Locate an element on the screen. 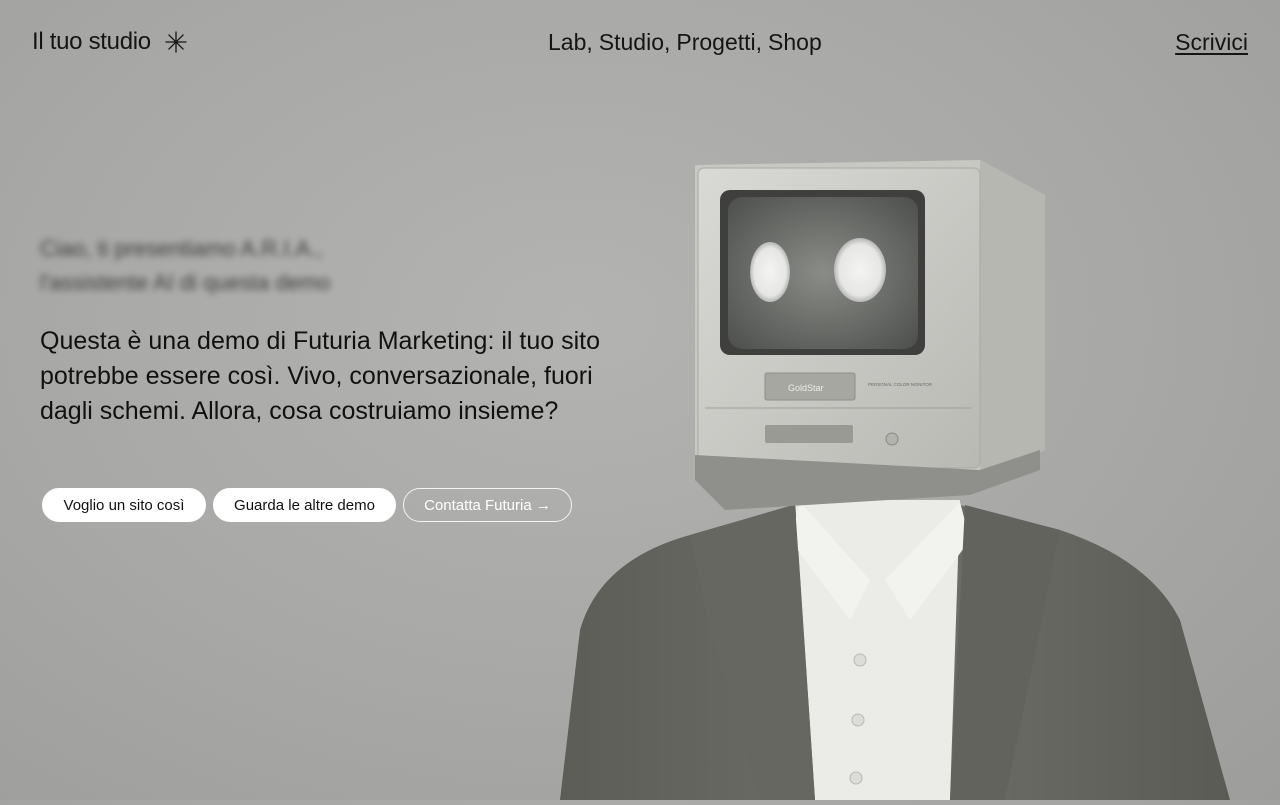  brand-name: Il tuo studio is located at coordinates (91, 42).